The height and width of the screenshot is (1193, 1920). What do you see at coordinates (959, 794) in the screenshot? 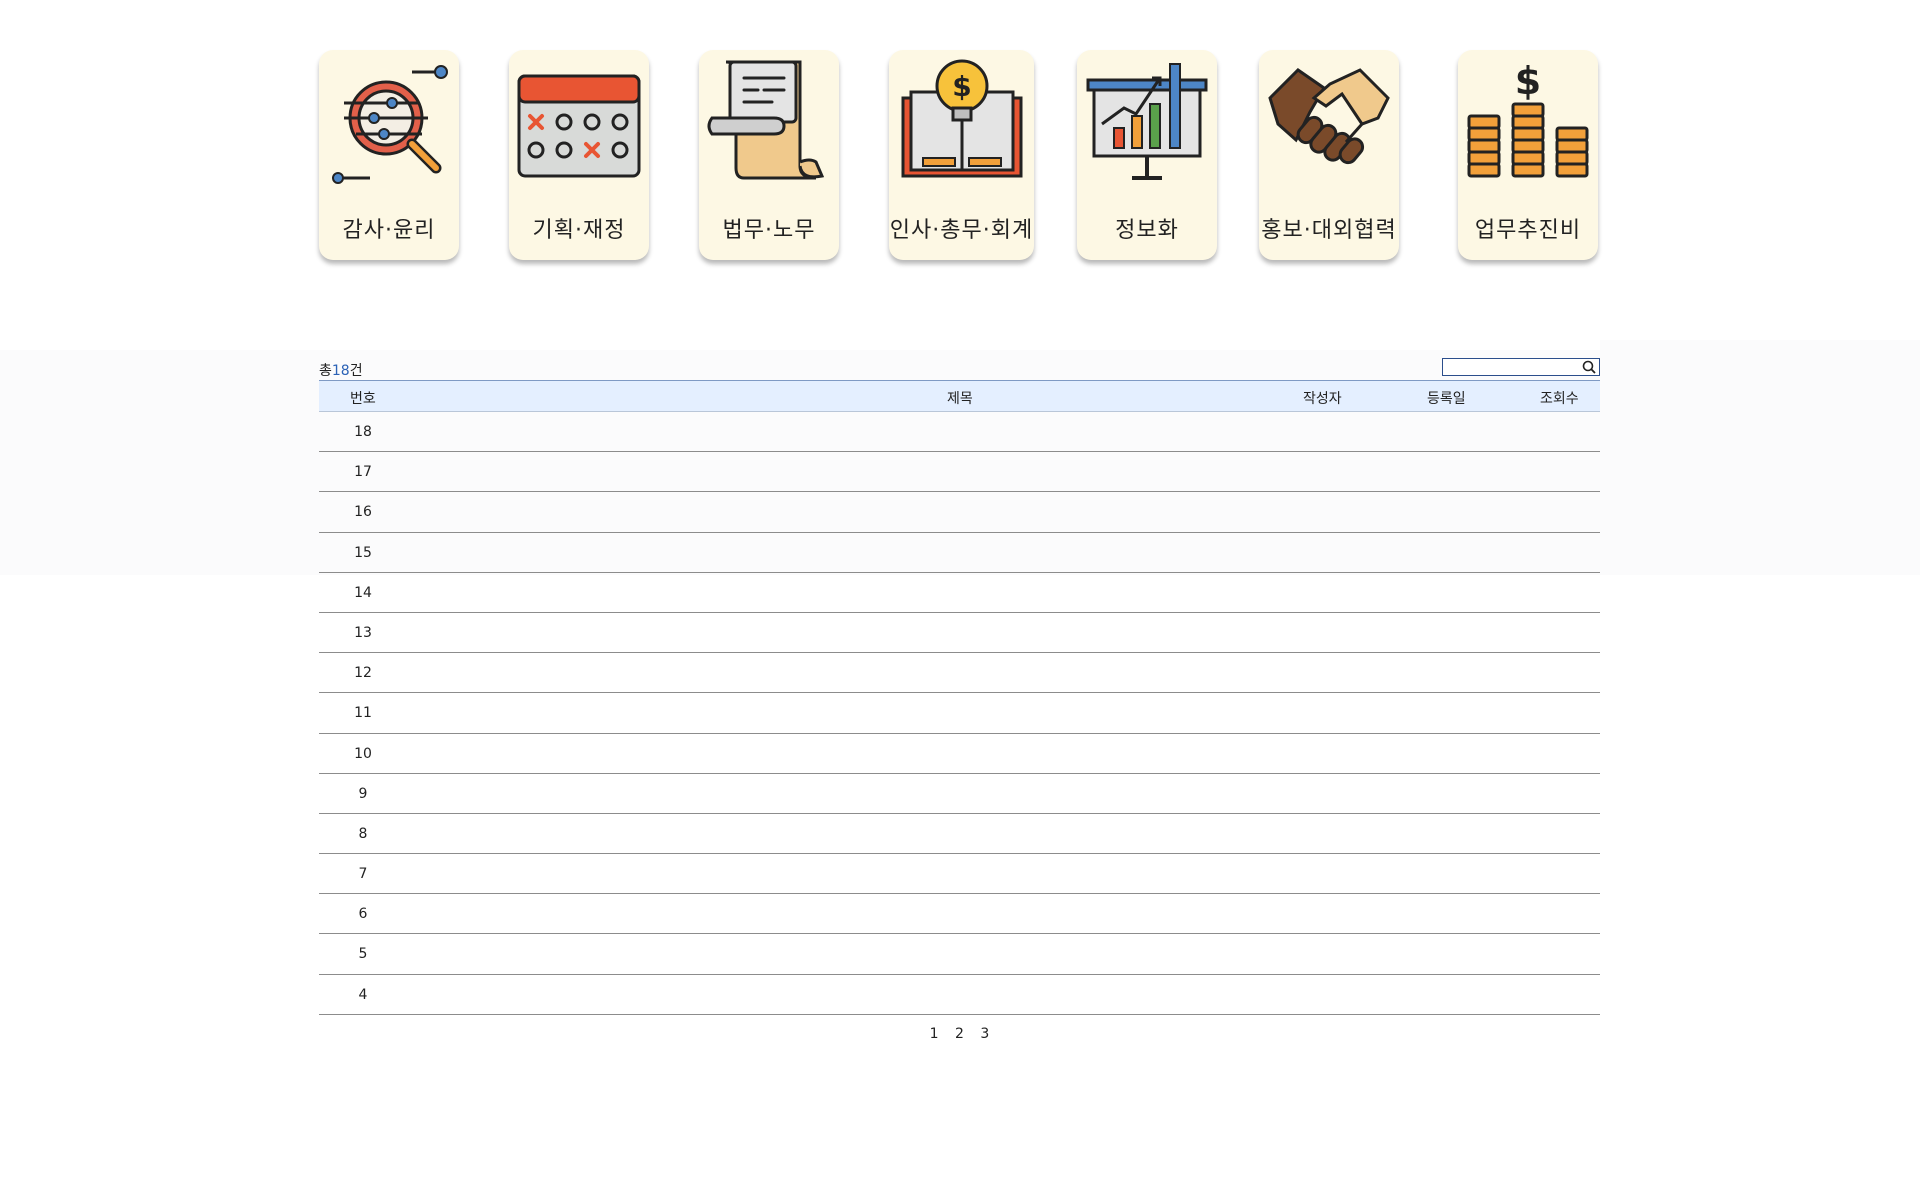
I see `table-row: 9` at bounding box center [959, 794].